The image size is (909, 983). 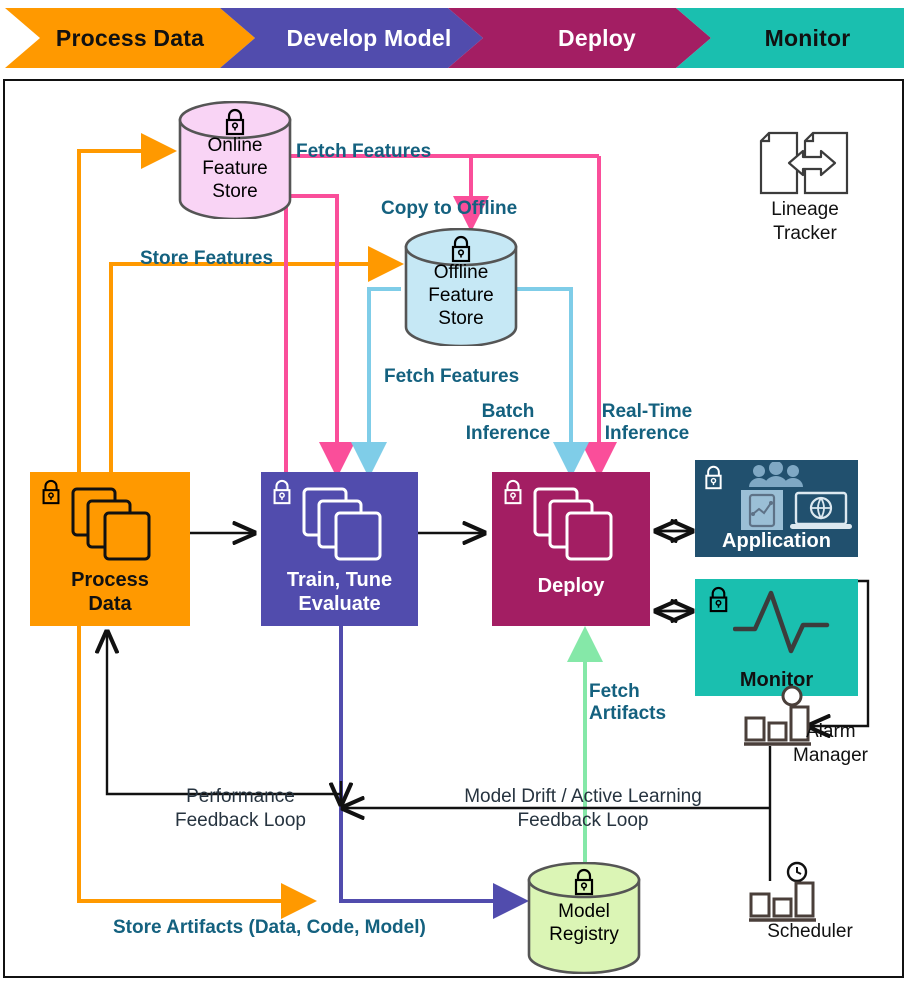 What do you see at coordinates (339, 604) in the screenshot?
I see `train-line-1: Evaluate` at bounding box center [339, 604].